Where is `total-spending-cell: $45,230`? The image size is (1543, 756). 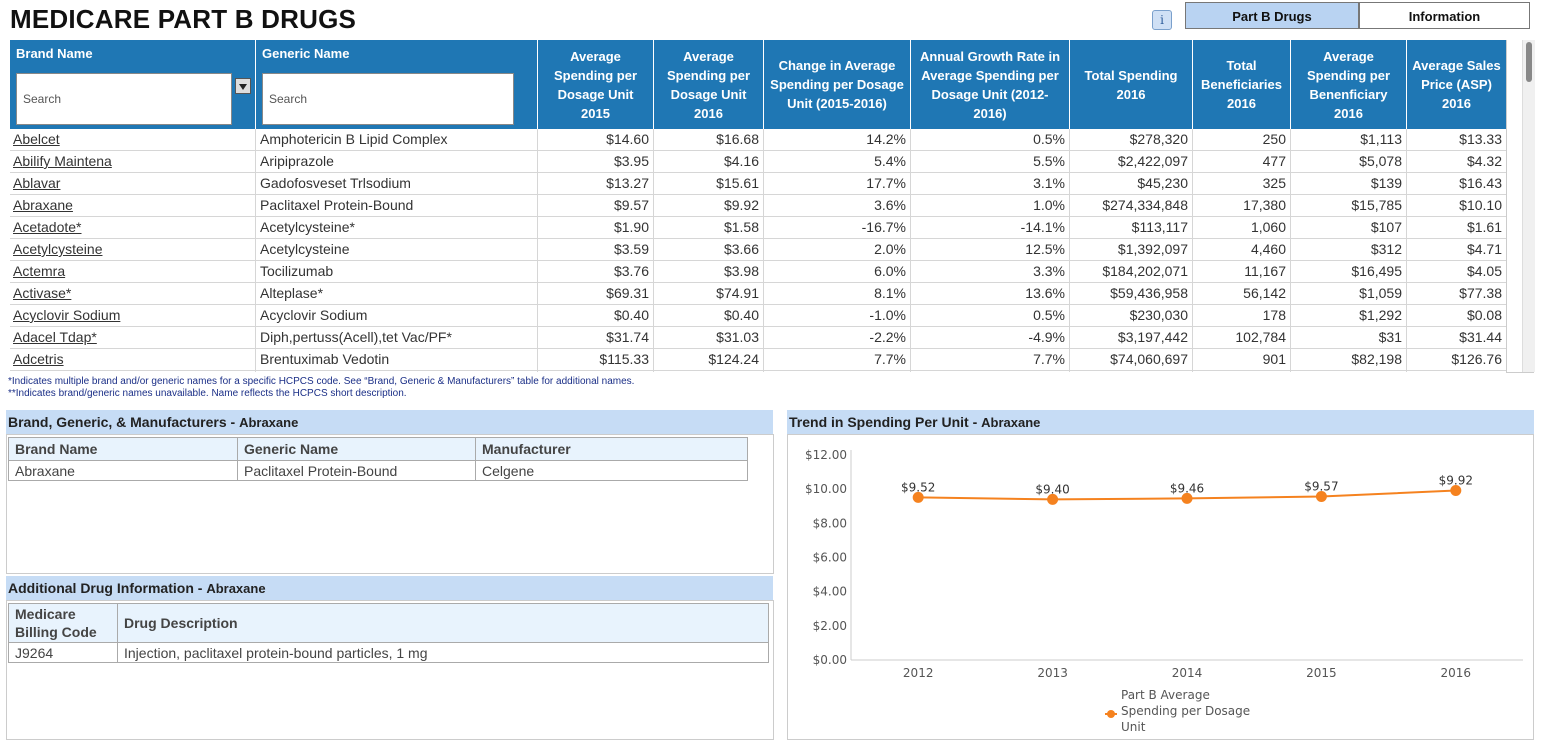 total-spending-cell: $45,230 is located at coordinates (1131, 183).